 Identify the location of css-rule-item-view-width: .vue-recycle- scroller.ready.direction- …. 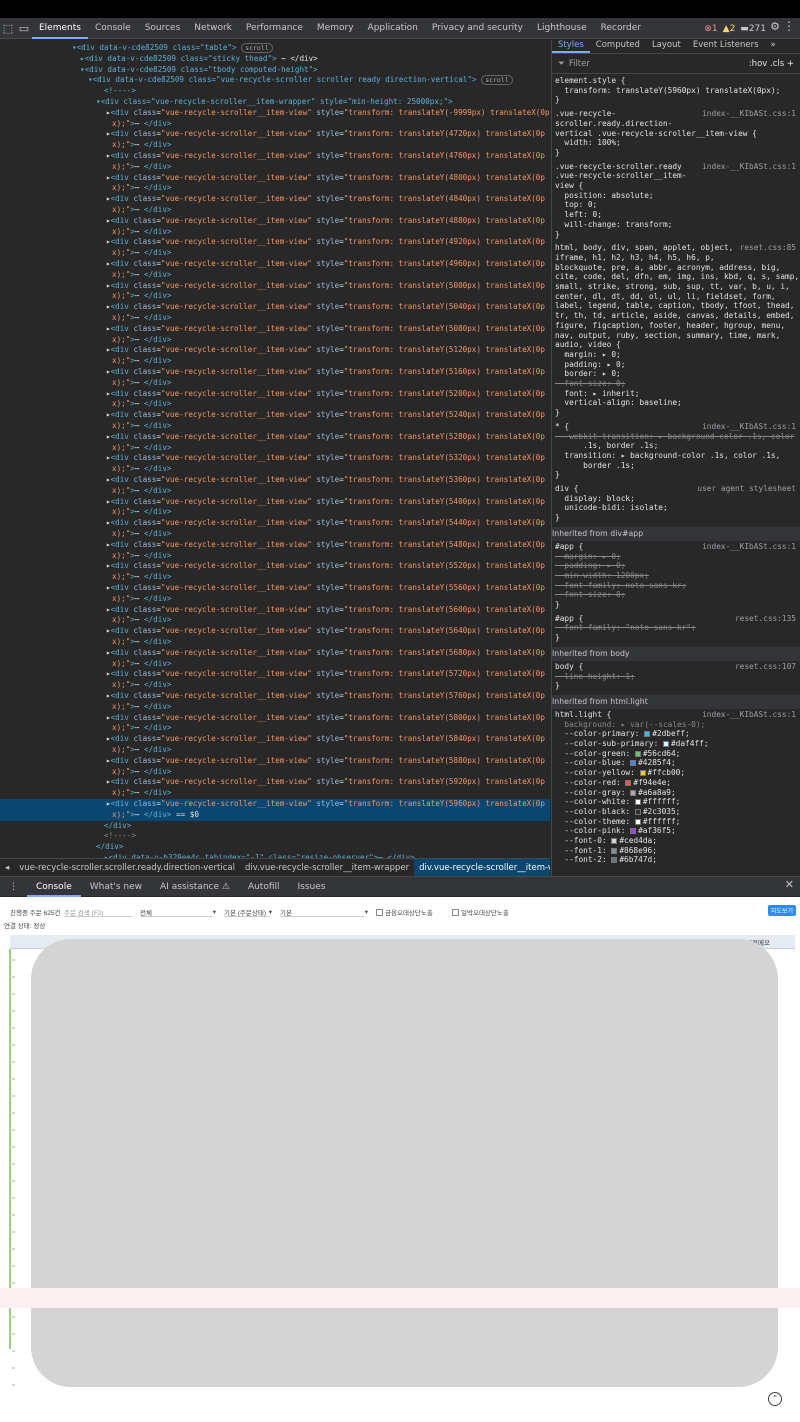
(677, 133).